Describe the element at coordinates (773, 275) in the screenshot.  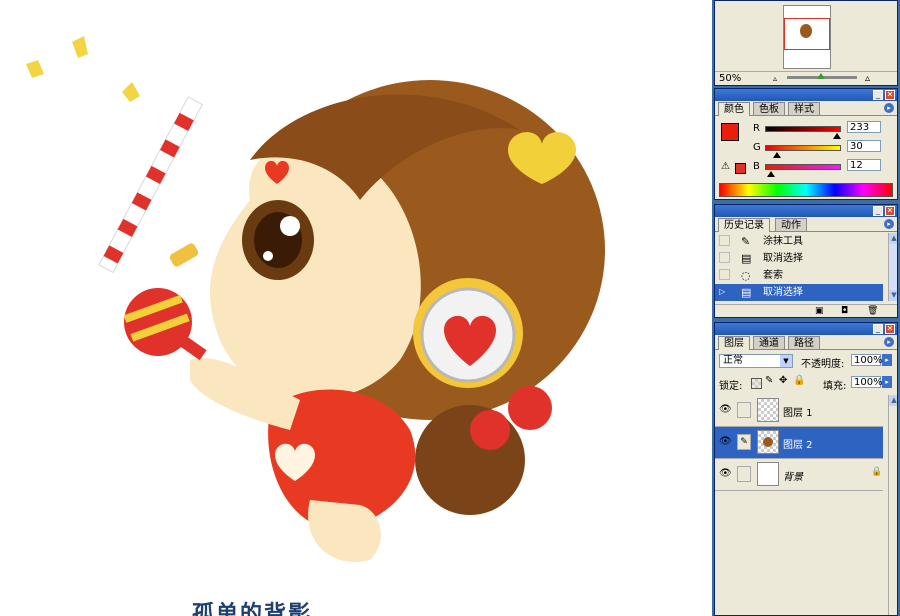
I see `history-item-label: 套索` at that location.